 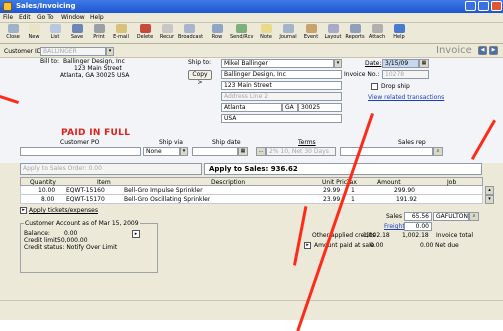 What do you see at coordinates (320, 107) in the screenshot?
I see `ship-to-zip-field: 30025` at bounding box center [320, 107].